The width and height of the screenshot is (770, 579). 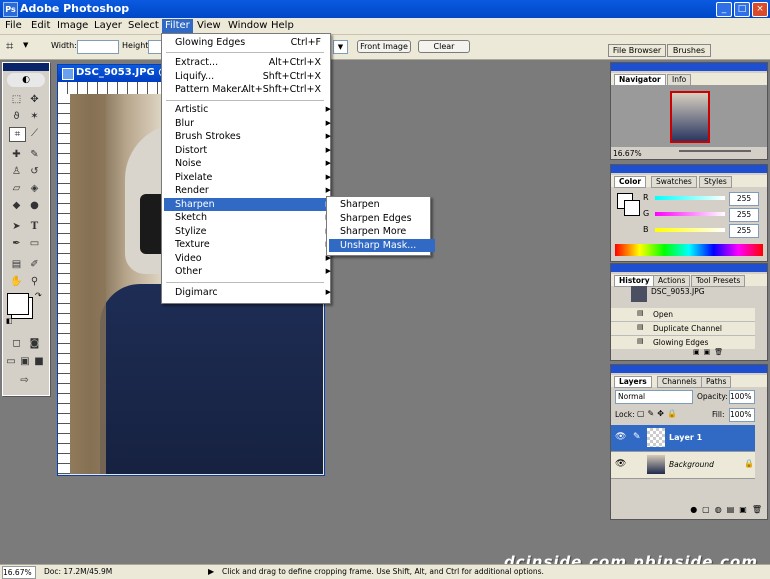 I want to click on menu-image: Image, so click(x=72, y=26).